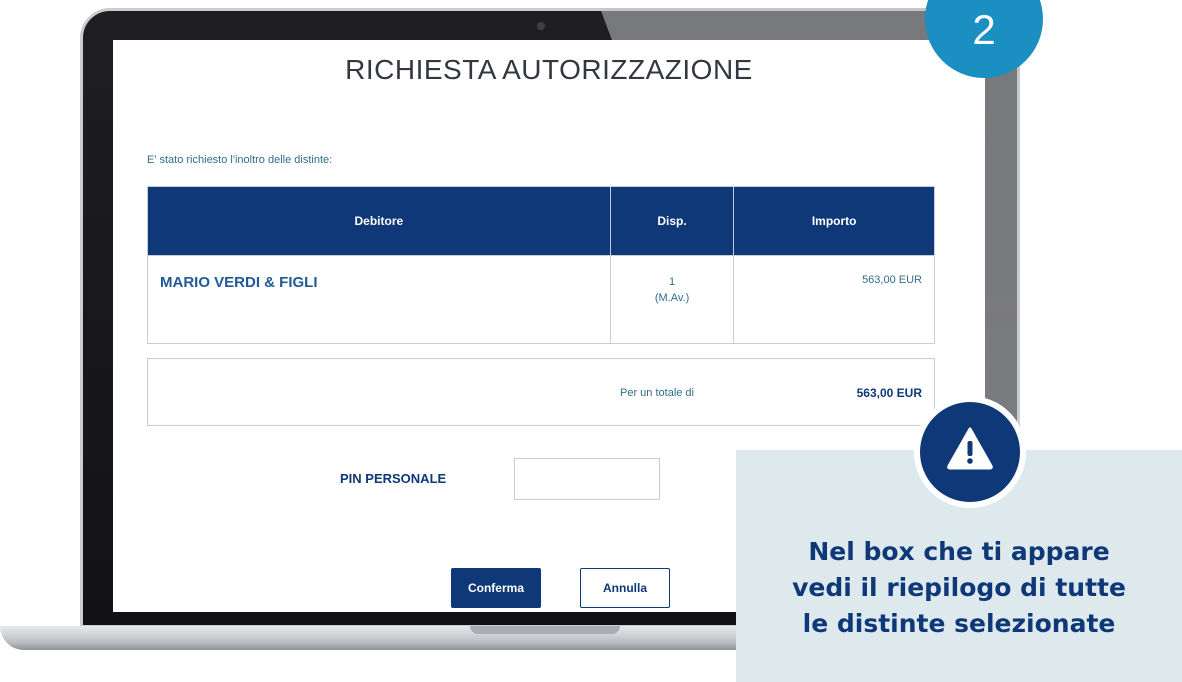  I want to click on disp-count: 1, so click(672, 282).